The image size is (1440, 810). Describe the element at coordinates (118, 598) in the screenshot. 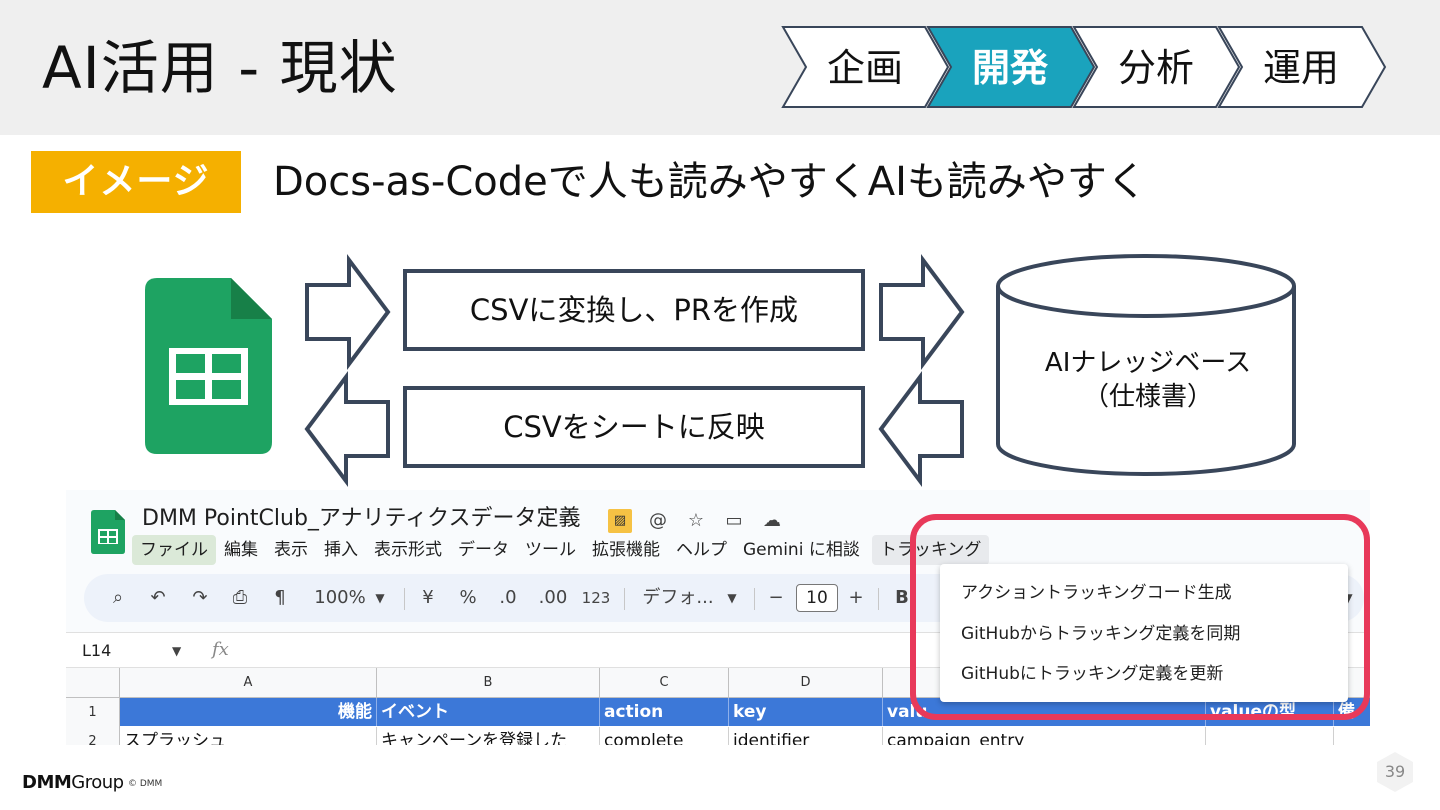

I see `search-icon: ⌕` at that location.